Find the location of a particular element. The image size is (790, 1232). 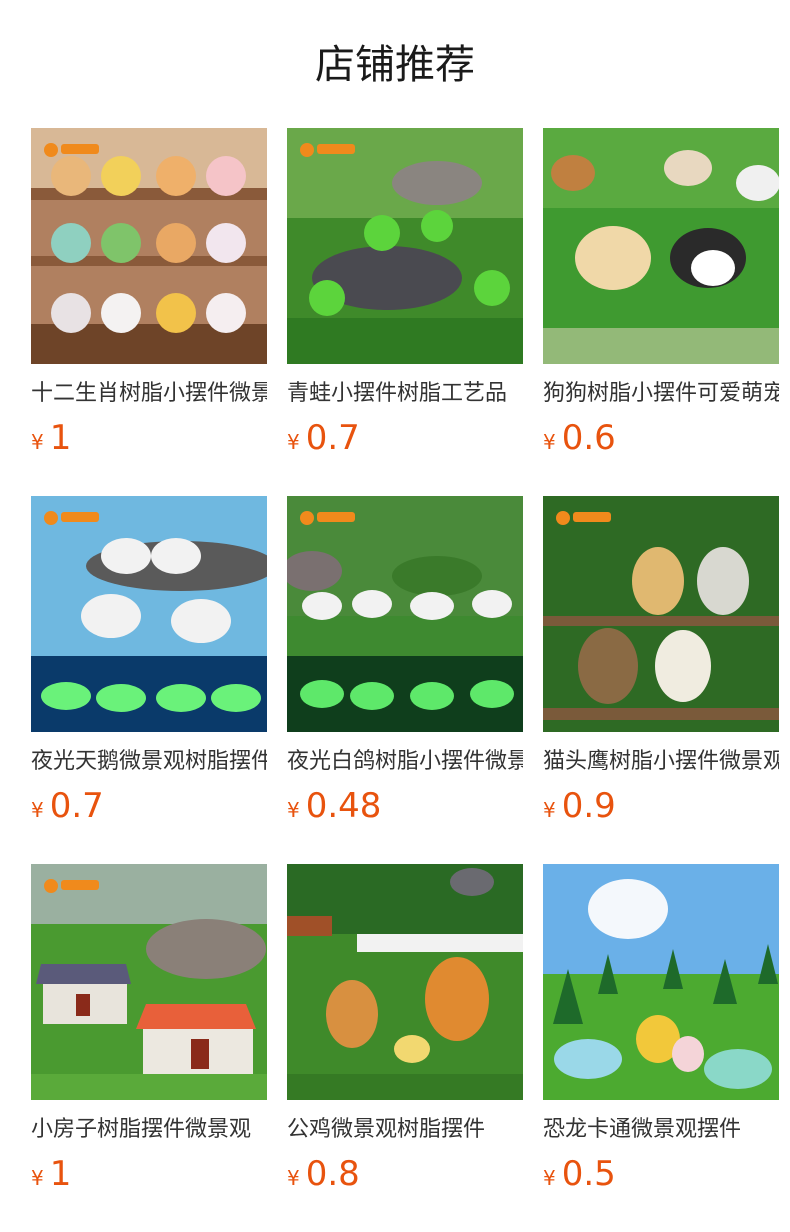

swan-figurines-image is located at coordinates (149, 614).